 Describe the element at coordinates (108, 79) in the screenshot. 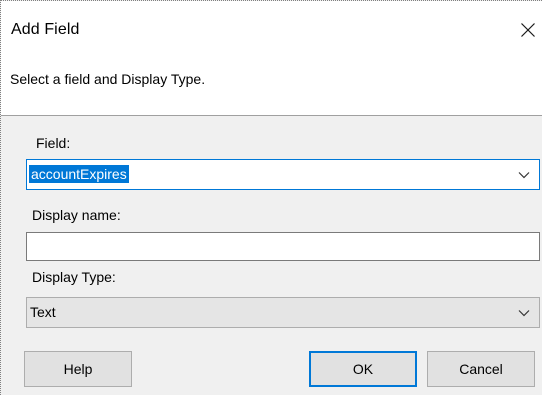

I see `instruction-text: Select a field and Display Type.` at that location.